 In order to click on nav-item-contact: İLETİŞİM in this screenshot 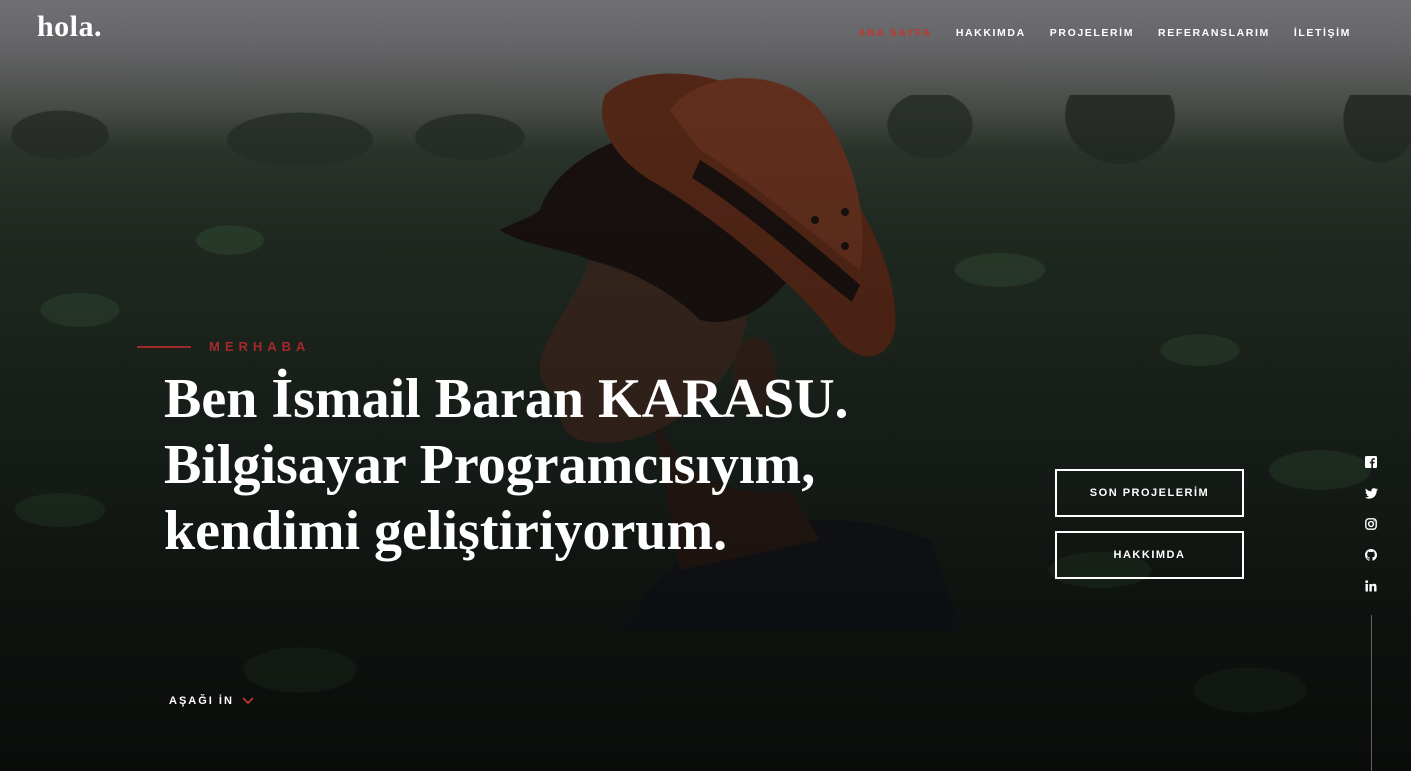, I will do `click(1322, 33)`.